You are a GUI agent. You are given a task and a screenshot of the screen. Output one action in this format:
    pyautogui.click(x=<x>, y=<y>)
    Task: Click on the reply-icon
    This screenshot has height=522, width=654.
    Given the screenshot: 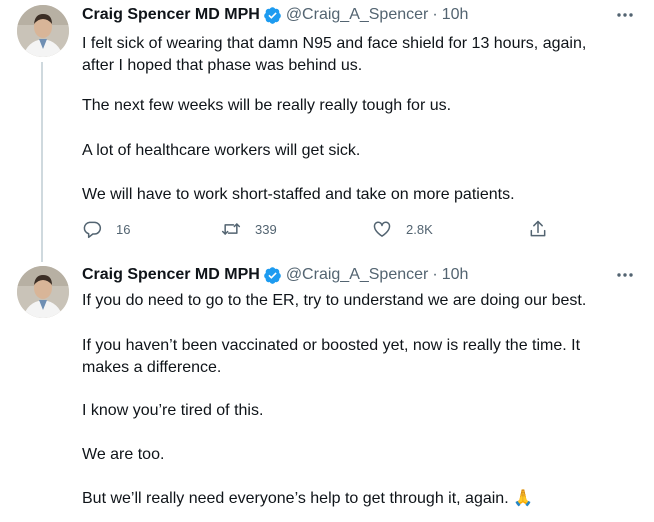 What is the action you would take?
    pyautogui.click(x=92, y=229)
    